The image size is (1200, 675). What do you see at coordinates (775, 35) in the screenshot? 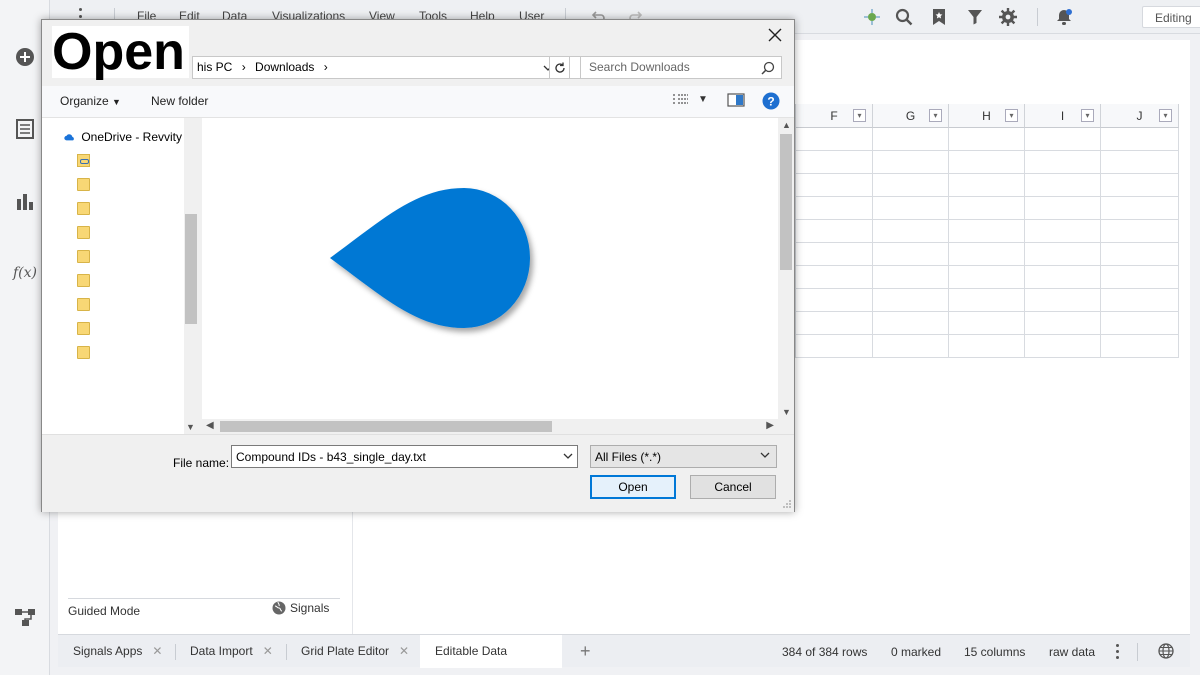
I see `close-icon` at bounding box center [775, 35].